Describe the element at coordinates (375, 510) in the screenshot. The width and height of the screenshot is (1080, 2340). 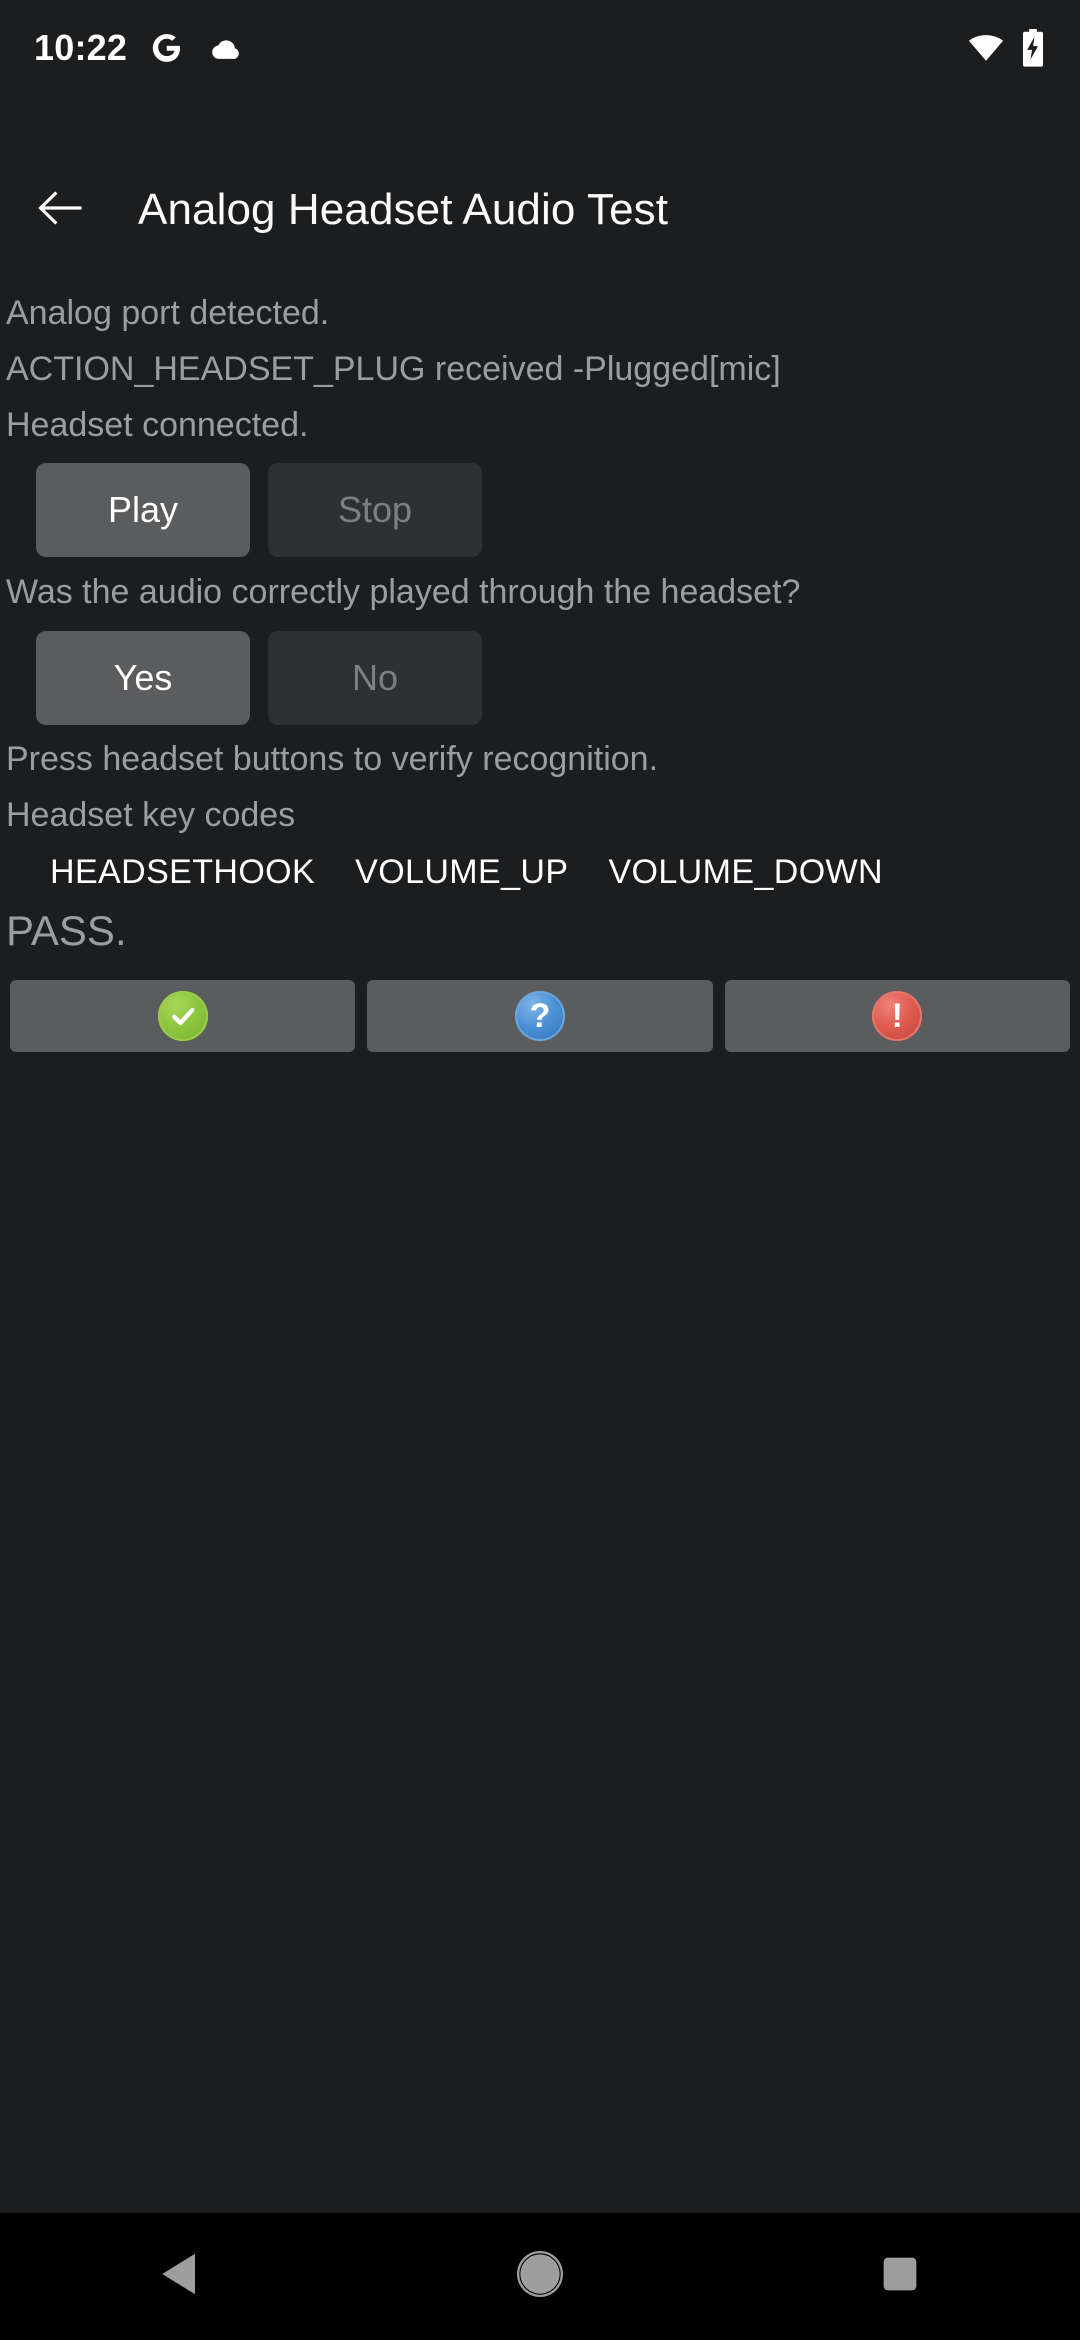
I see `stop-button: Stop` at that location.